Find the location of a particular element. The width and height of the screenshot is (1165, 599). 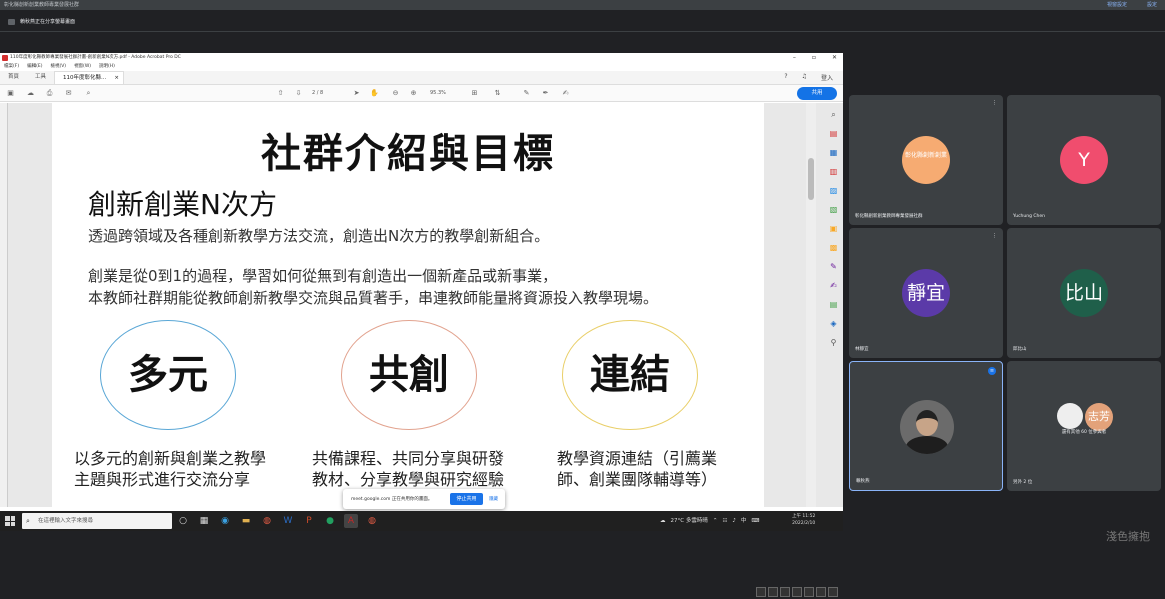

menu-edit: 編輯(E) is located at coordinates (34, 67).